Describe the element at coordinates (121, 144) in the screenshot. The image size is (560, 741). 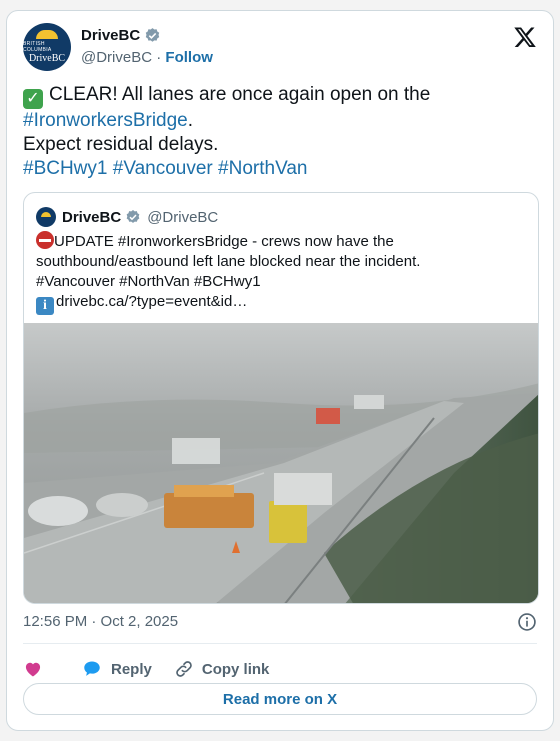
I see `tweet-line-3: Expect residual delays.` at that location.